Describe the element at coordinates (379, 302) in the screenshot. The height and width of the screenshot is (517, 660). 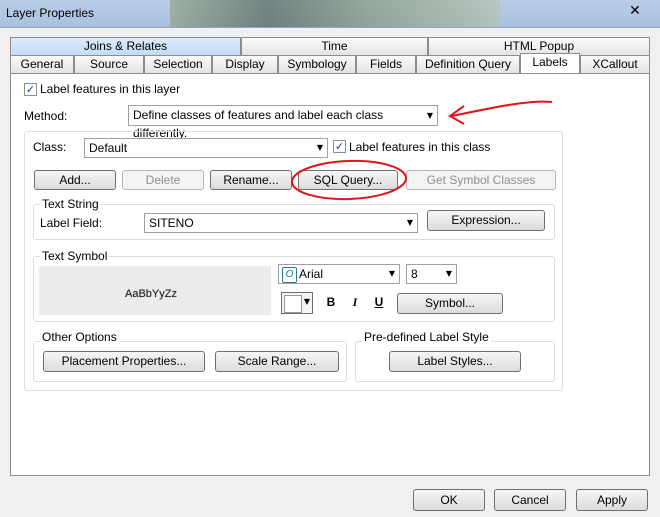
I see `underline-button: U` at that location.